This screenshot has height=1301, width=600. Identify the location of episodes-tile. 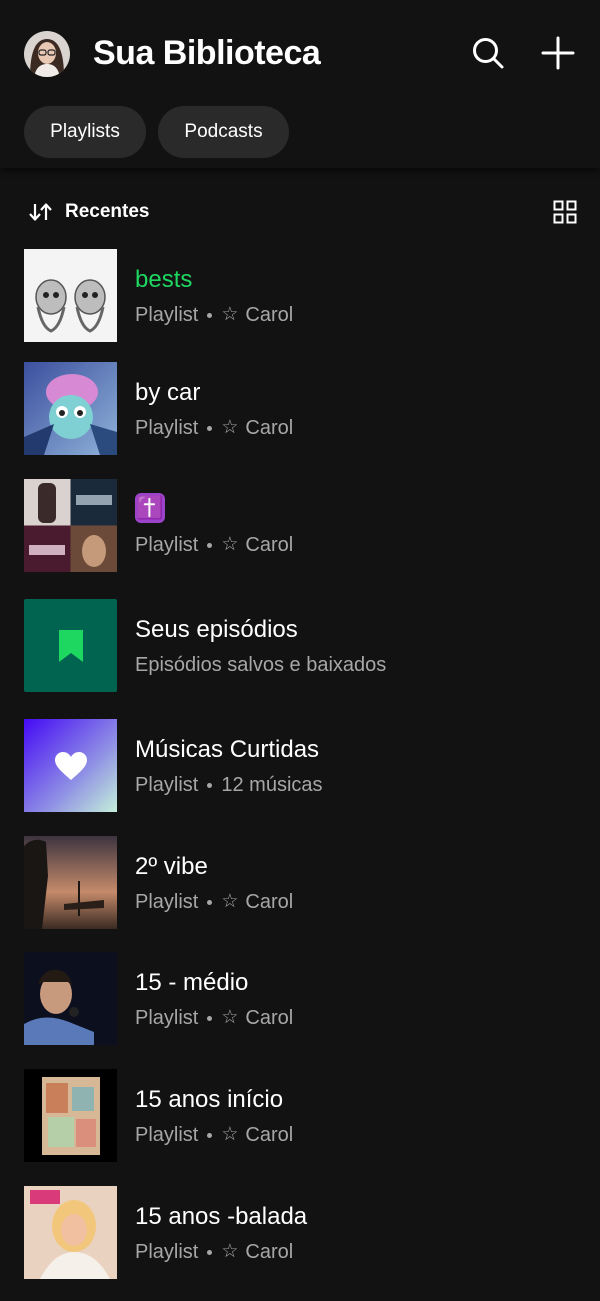
(70, 645).